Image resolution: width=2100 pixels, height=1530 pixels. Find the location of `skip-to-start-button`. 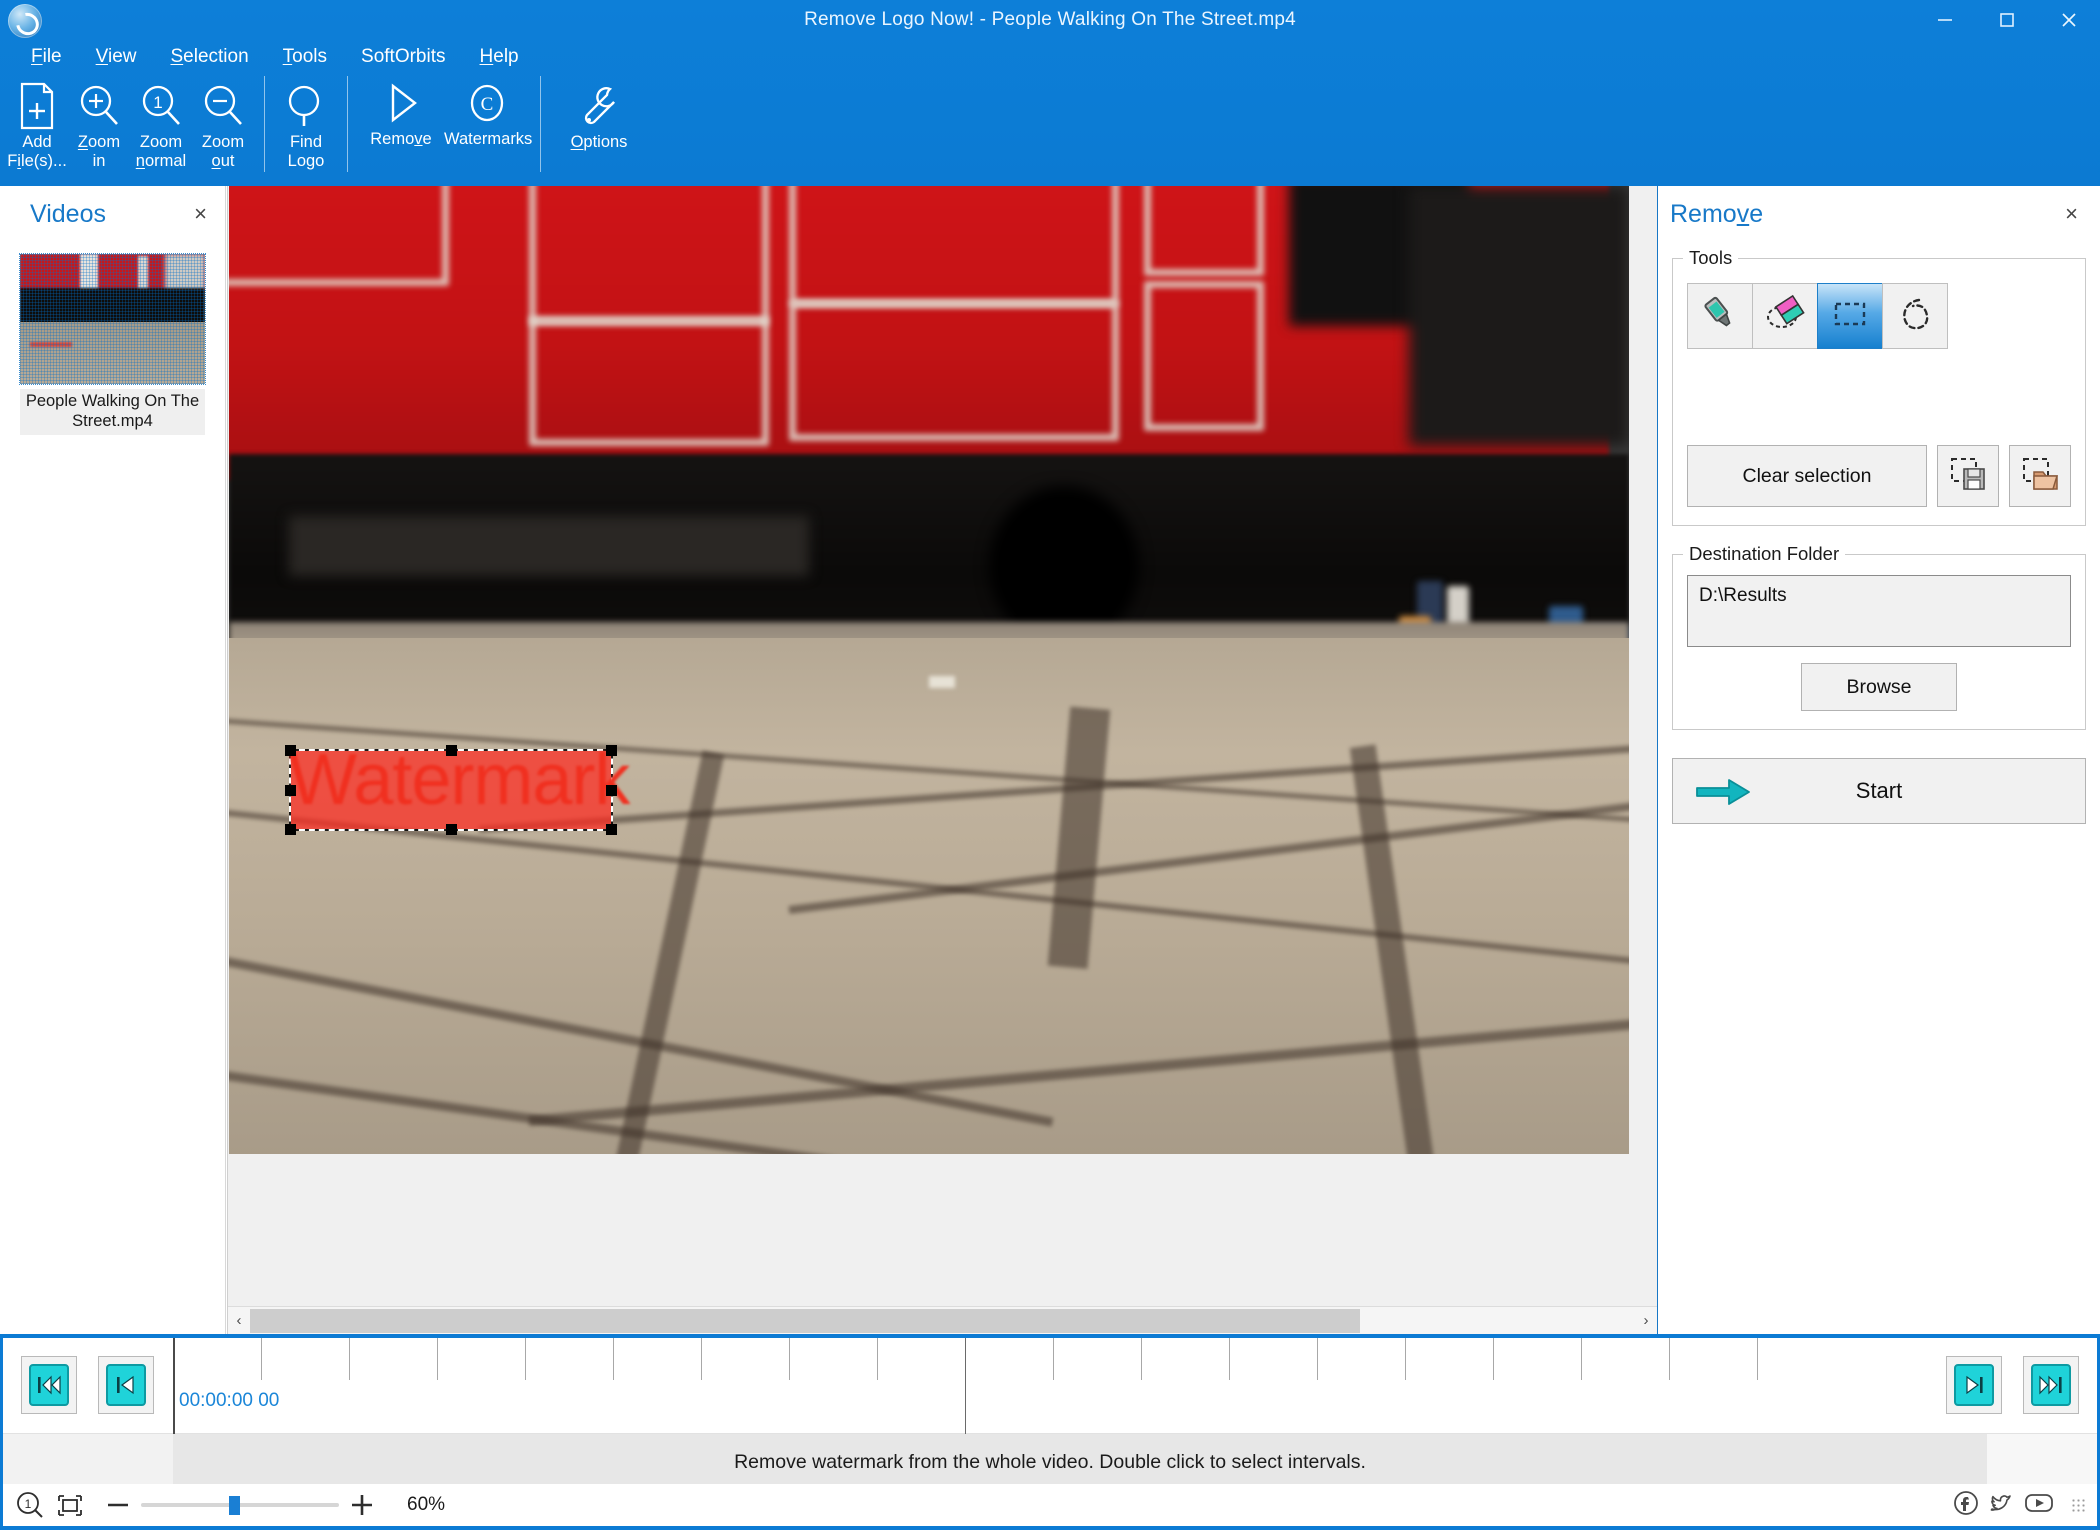

skip-to-start-button is located at coordinates (49, 1385).